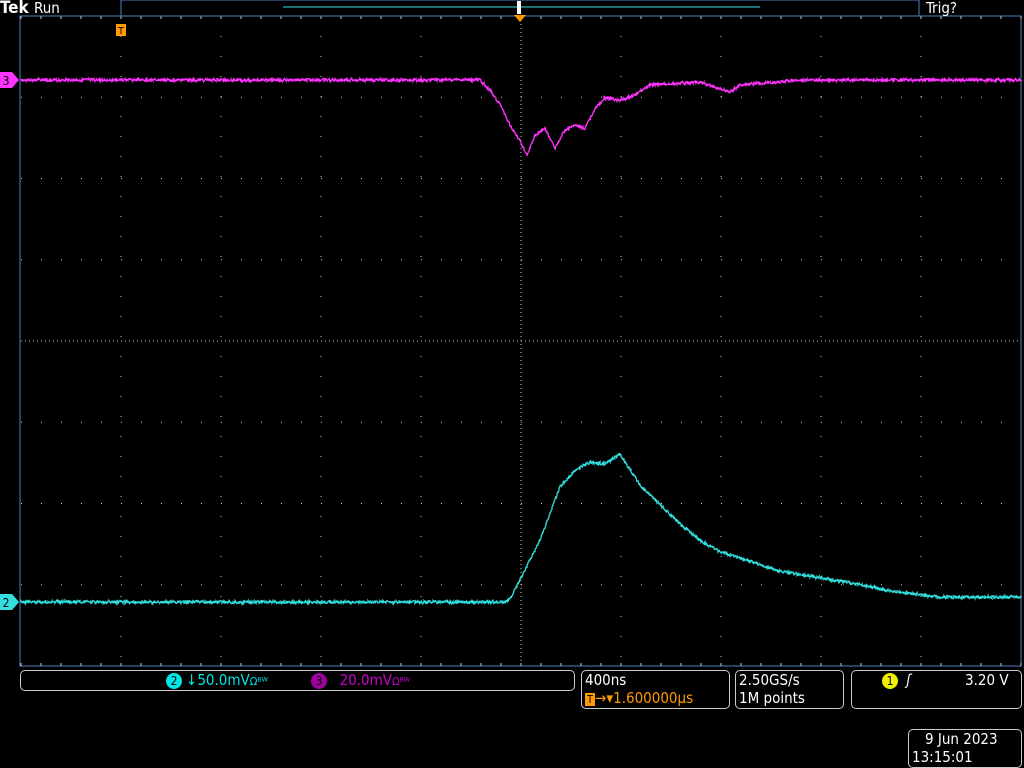 The image size is (1024, 768). I want to click on ch2-readout: 2 ↓50.0mVΩᴮᵂ, so click(217, 680).